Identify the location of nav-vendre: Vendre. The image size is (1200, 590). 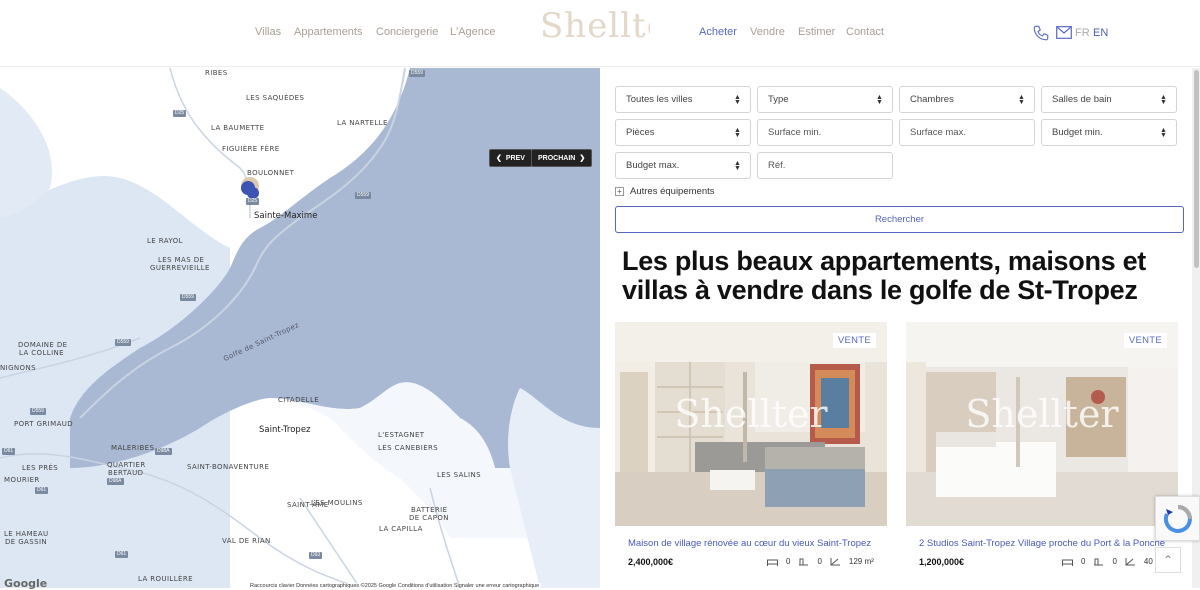
(767, 32).